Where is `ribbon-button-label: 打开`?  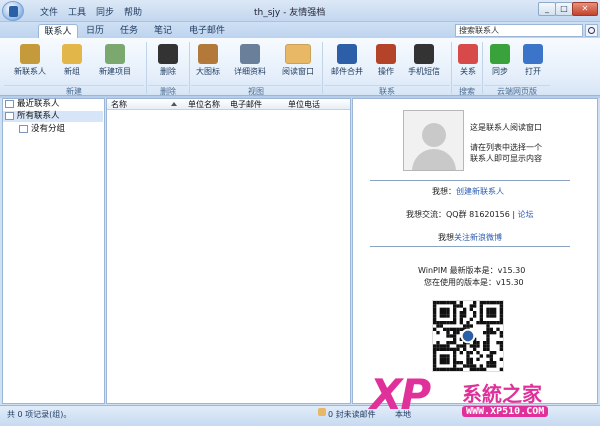 ribbon-button-label: 打开 is located at coordinates (533, 71).